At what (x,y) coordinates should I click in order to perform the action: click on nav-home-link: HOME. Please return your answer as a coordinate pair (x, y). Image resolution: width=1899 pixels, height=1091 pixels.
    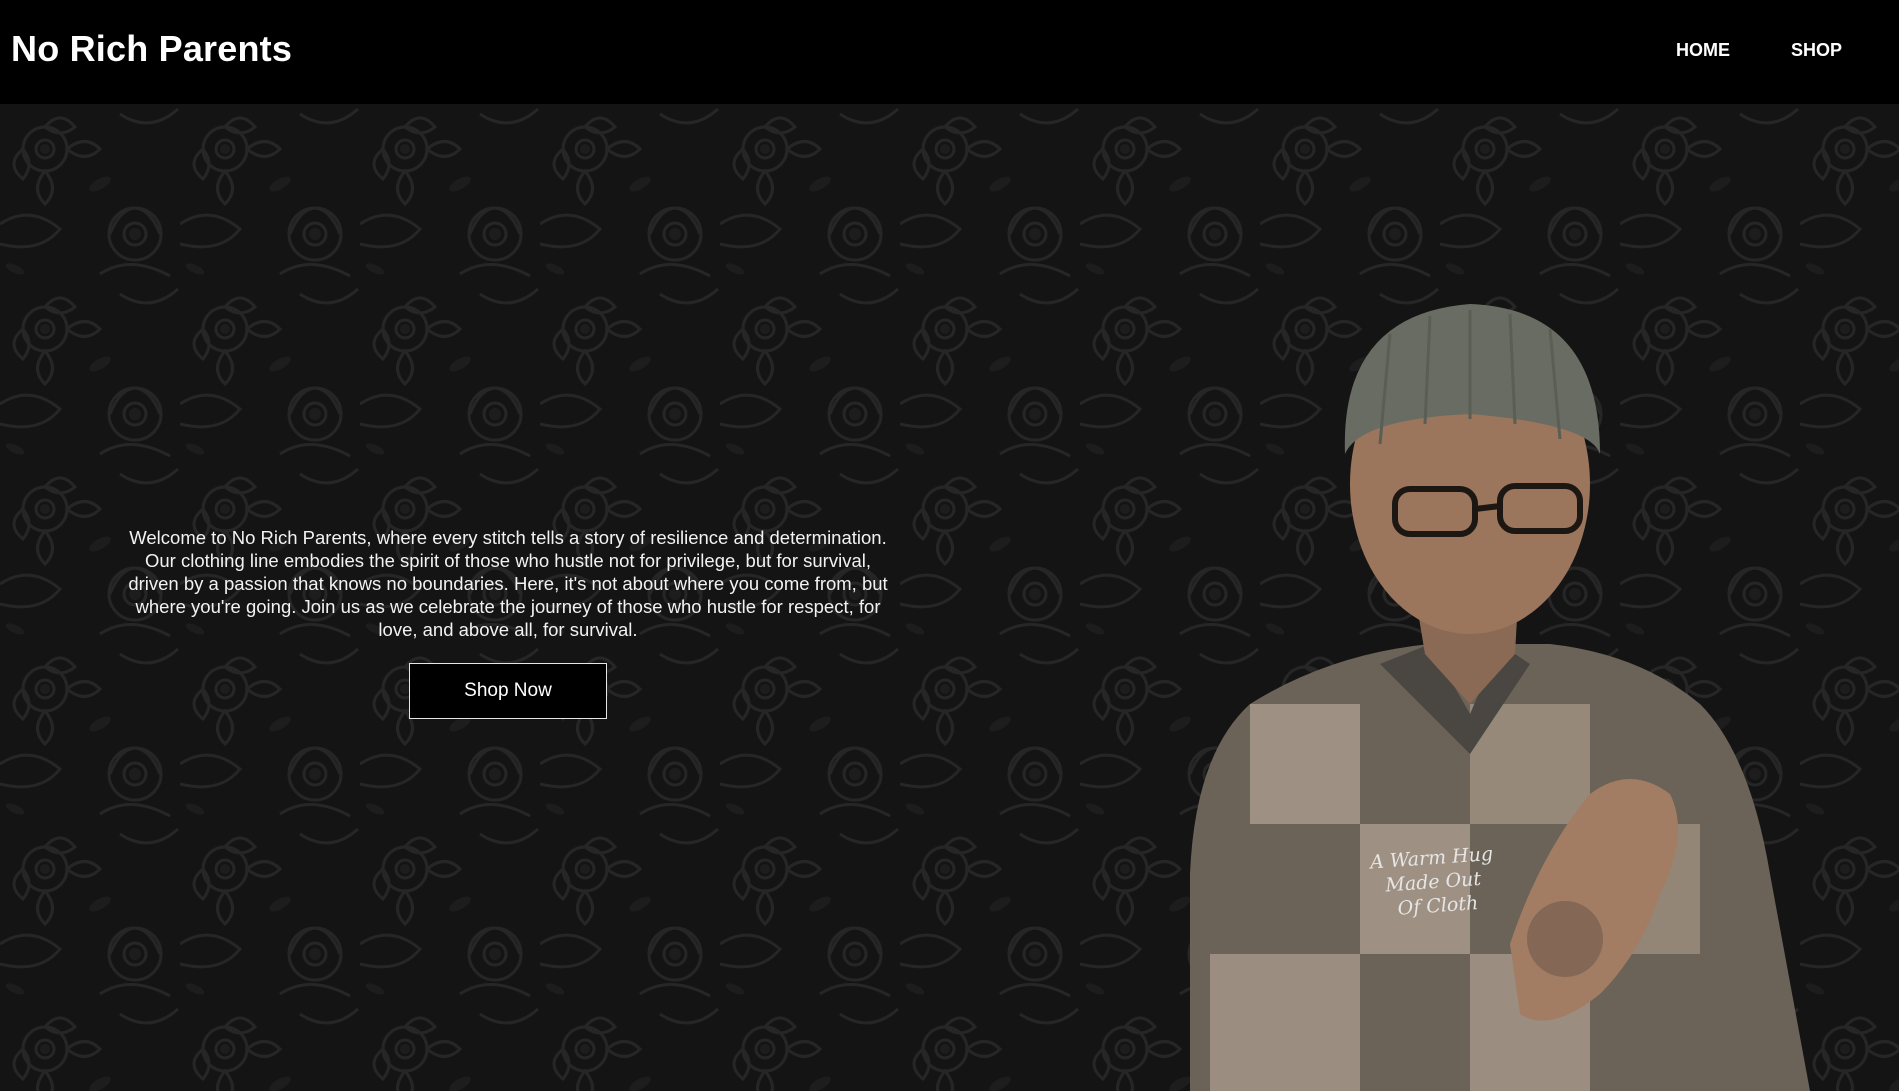
    Looking at the image, I should click on (1703, 50).